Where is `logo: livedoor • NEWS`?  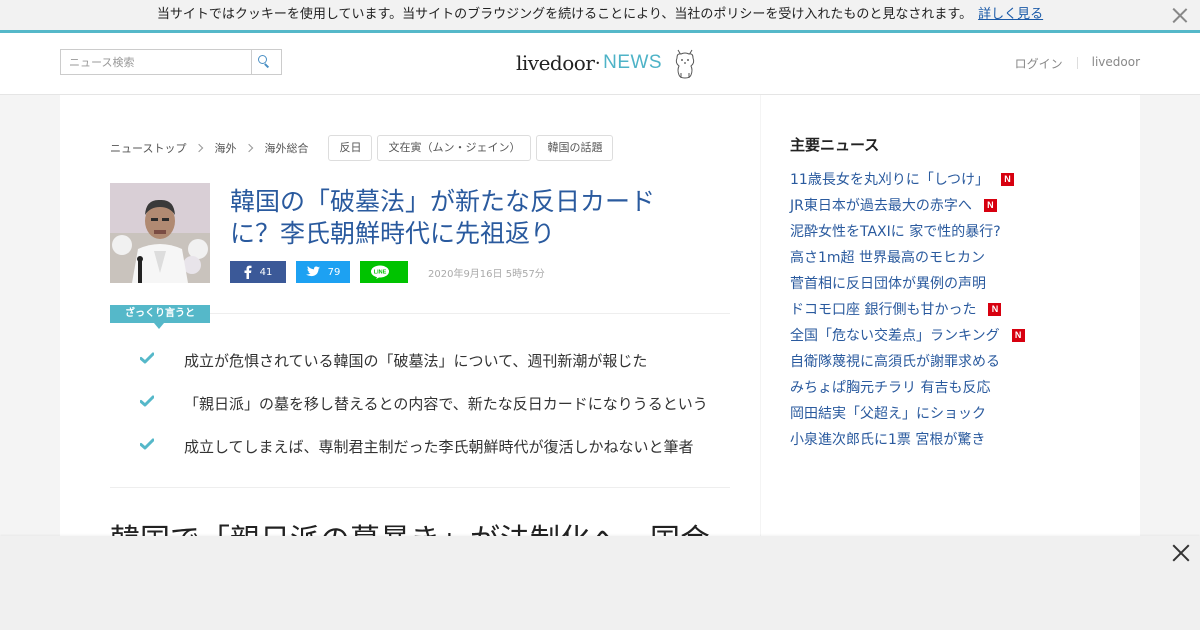
logo: livedoor • NEWS is located at coordinates (607, 63).